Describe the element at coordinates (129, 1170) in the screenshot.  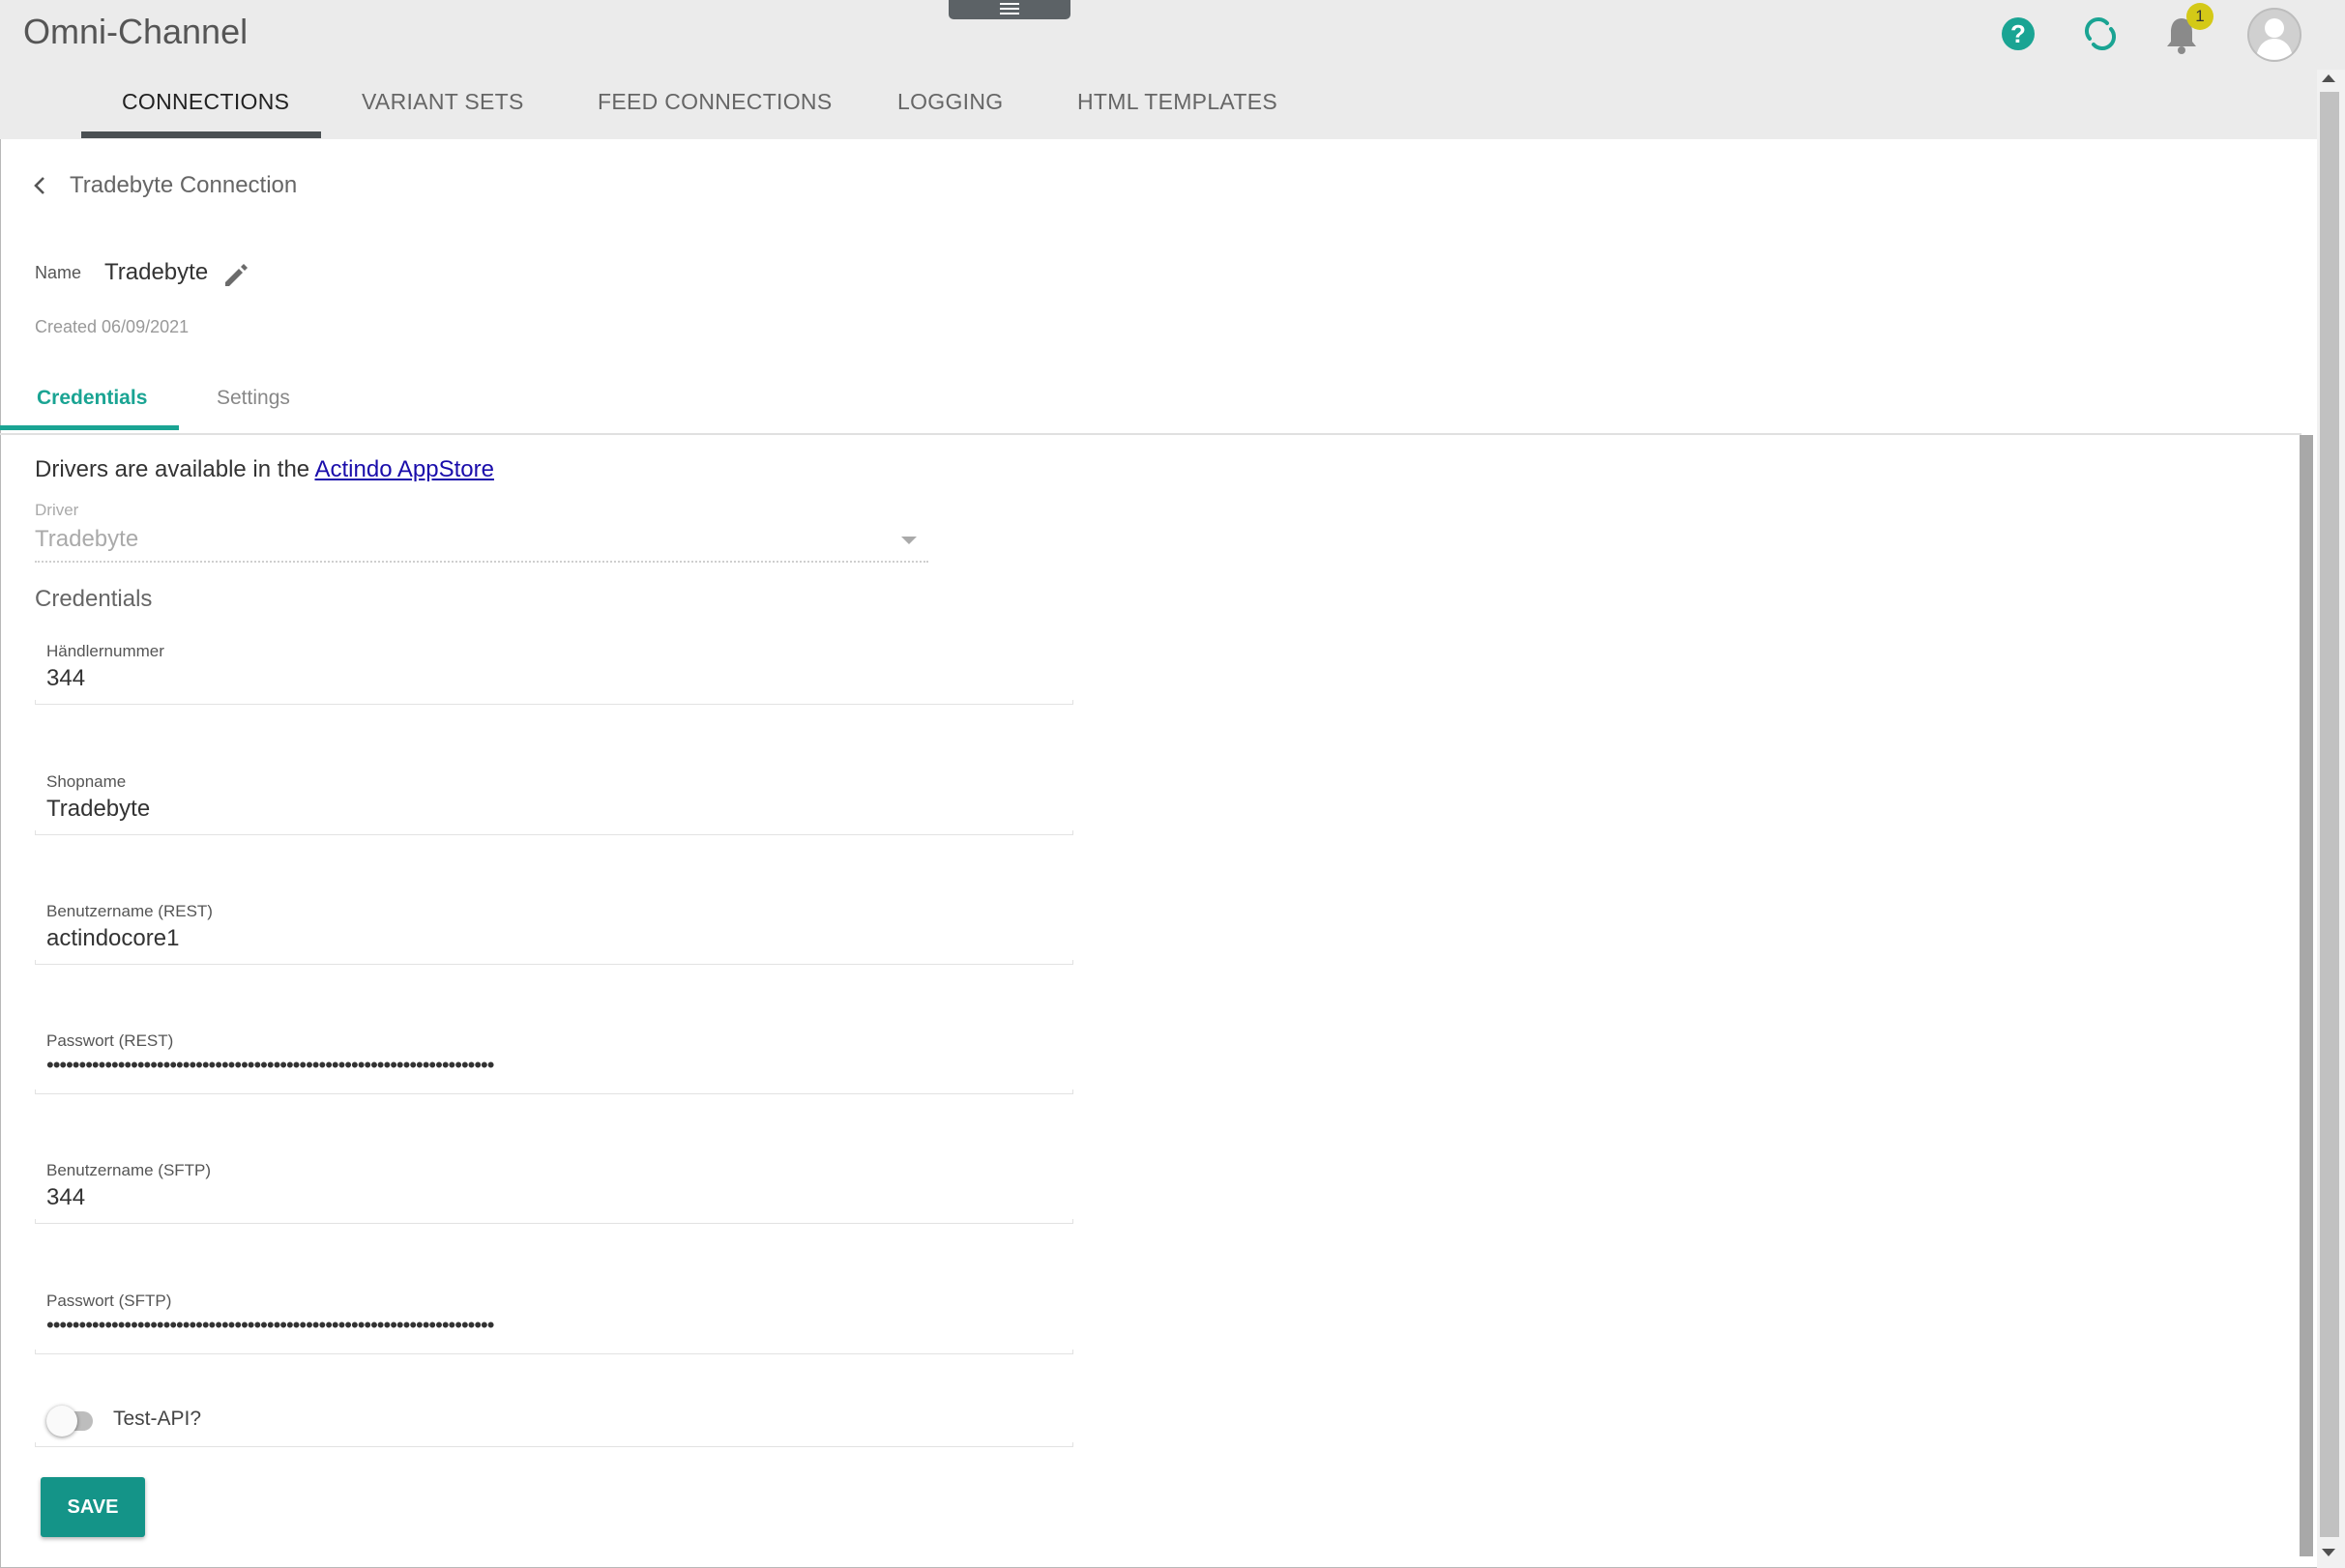
I see `field-label: Benutzername (SFTP)` at that location.